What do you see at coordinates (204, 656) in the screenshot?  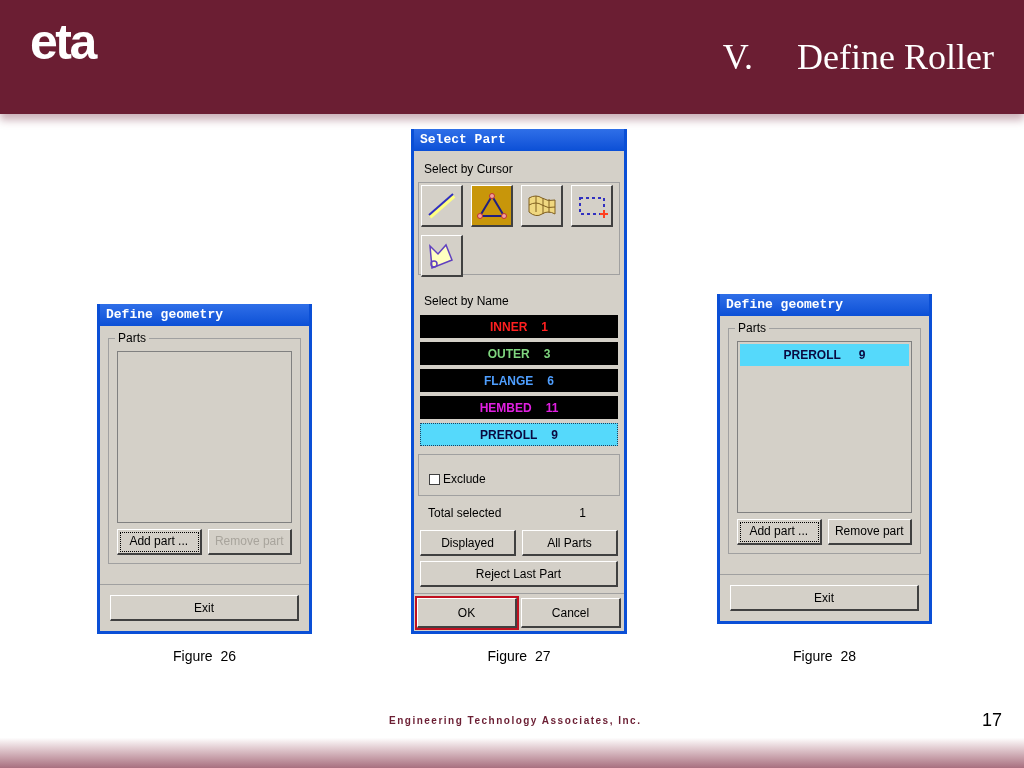 I see `figure-caption: Figure 26` at bounding box center [204, 656].